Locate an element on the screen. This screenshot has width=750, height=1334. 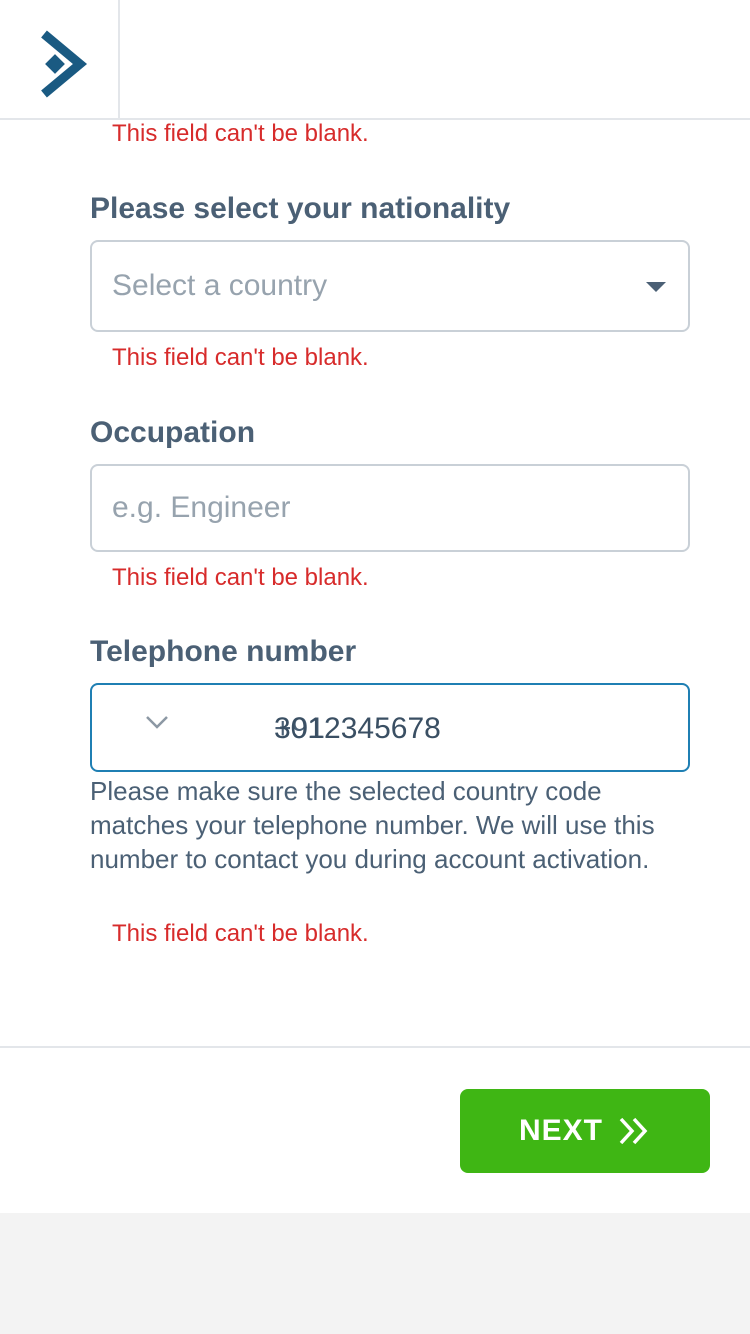
occupation-placeholder: e.g. Engineer is located at coordinates (201, 507).